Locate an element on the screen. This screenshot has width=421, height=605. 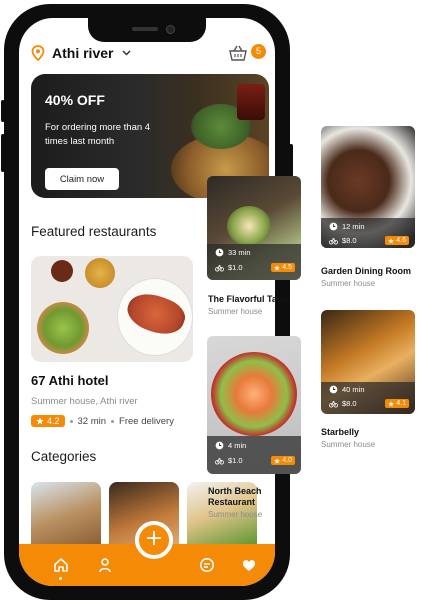
card-rating: 4.0 is located at coordinates (287, 460).